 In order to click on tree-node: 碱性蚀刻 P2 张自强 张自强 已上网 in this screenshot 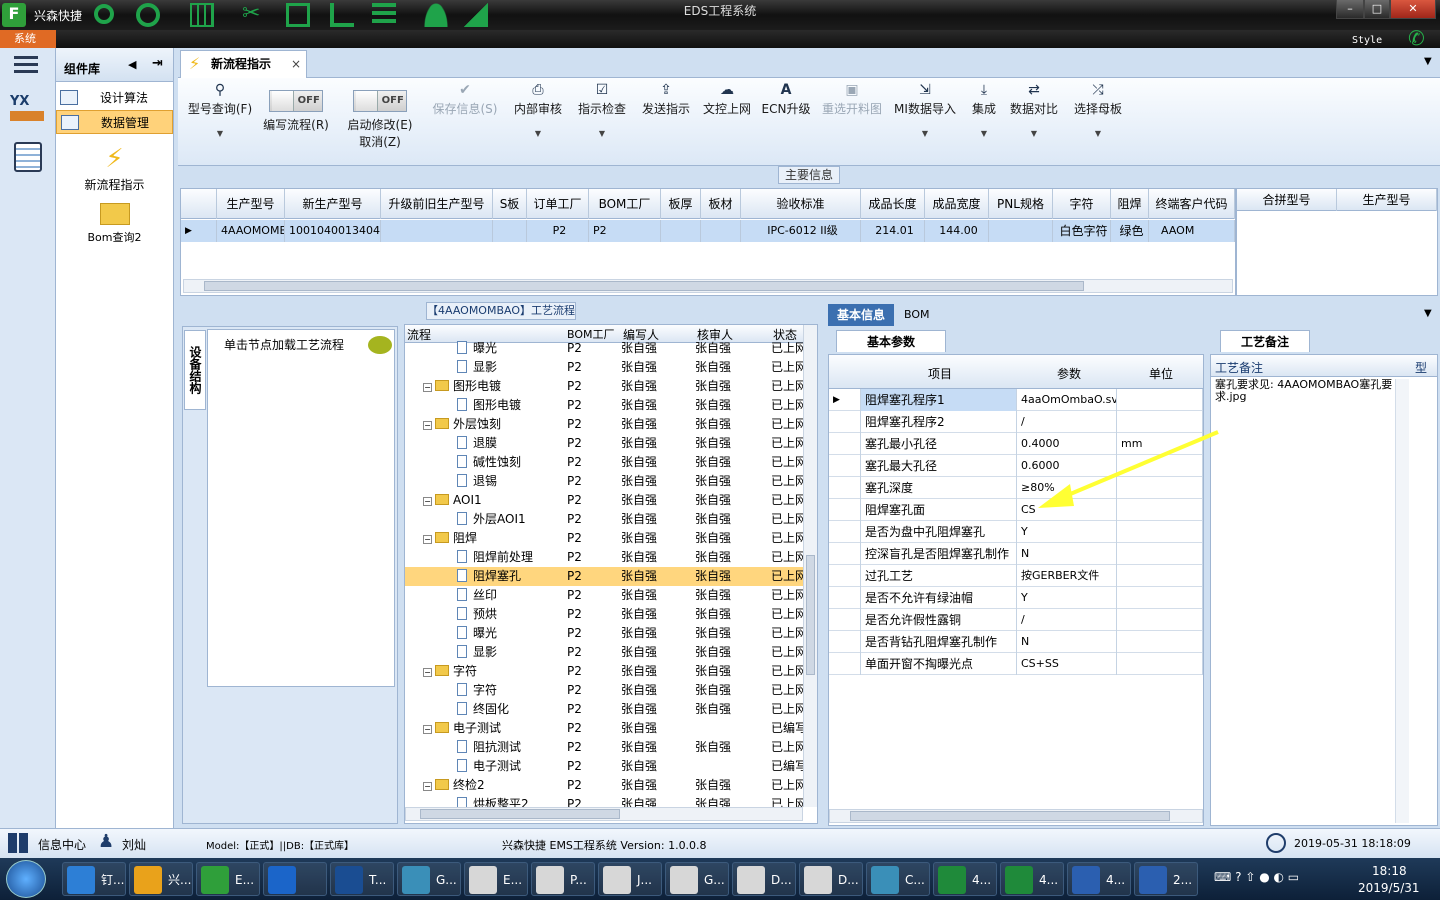, I will do `click(607, 462)`.